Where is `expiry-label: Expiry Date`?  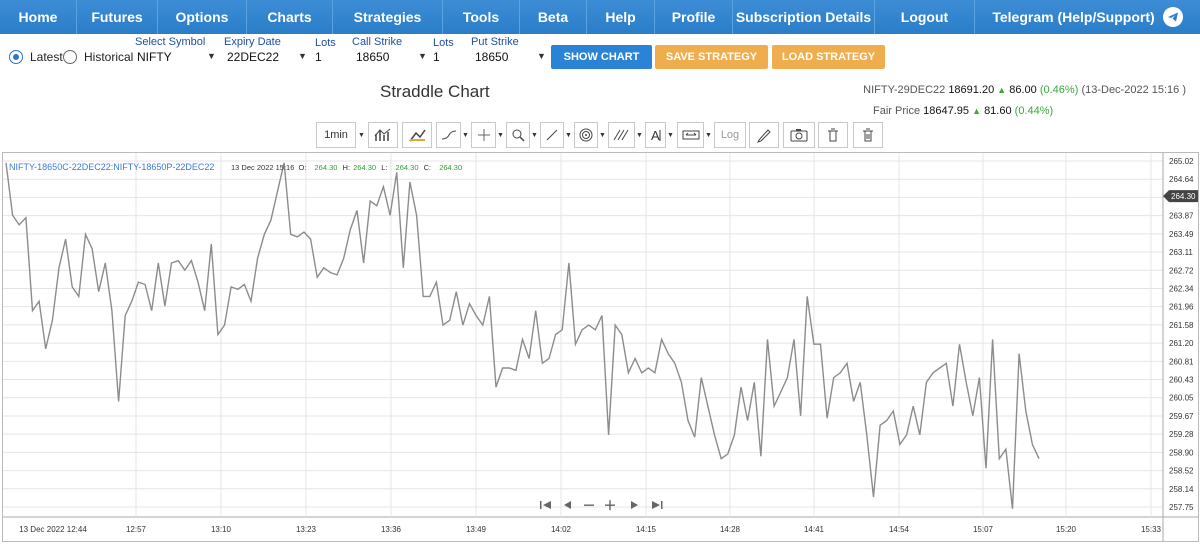 expiry-label: Expiry Date is located at coordinates (252, 42).